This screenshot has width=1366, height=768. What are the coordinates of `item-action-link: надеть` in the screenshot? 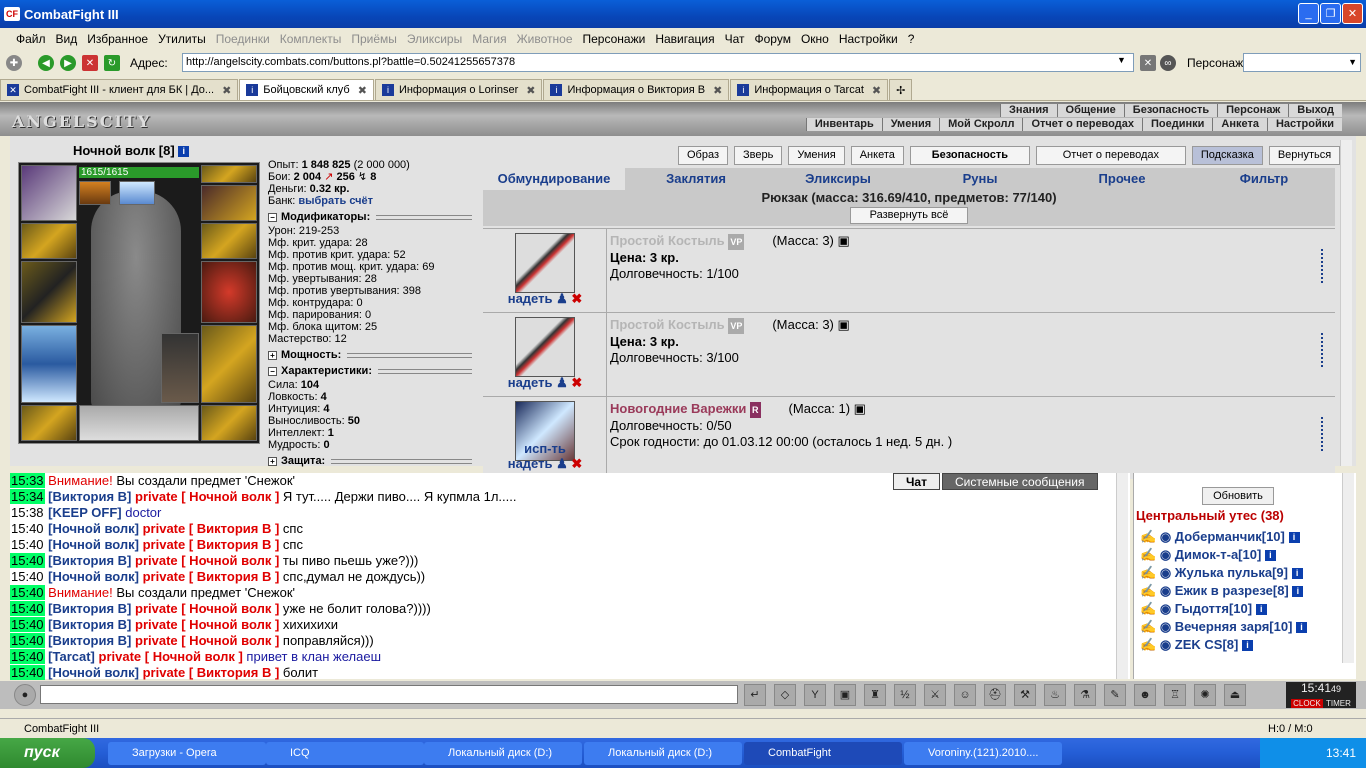 It's located at (530, 298).